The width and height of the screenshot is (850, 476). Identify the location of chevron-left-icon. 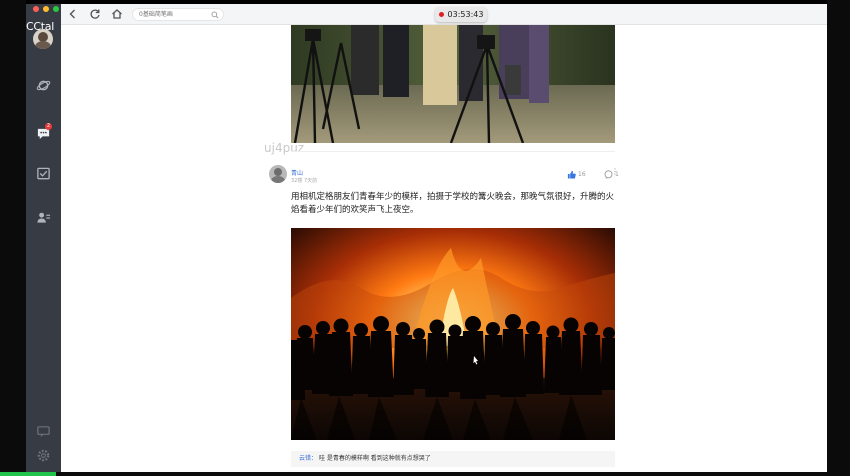
(73, 14).